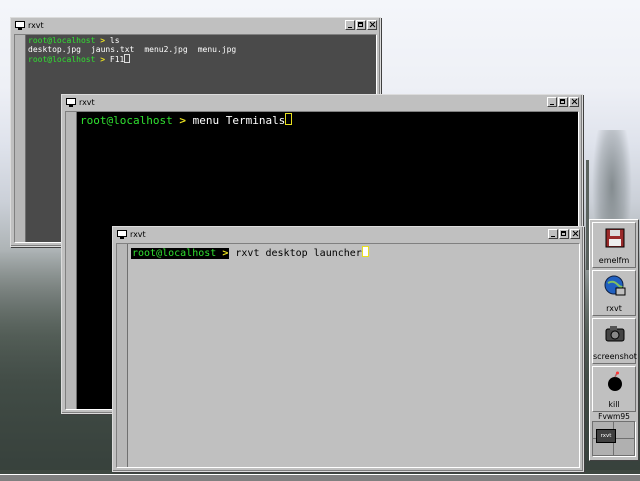 The width and height of the screenshot is (640, 481). I want to click on launcher-emelfm: emelfm, so click(614, 245).